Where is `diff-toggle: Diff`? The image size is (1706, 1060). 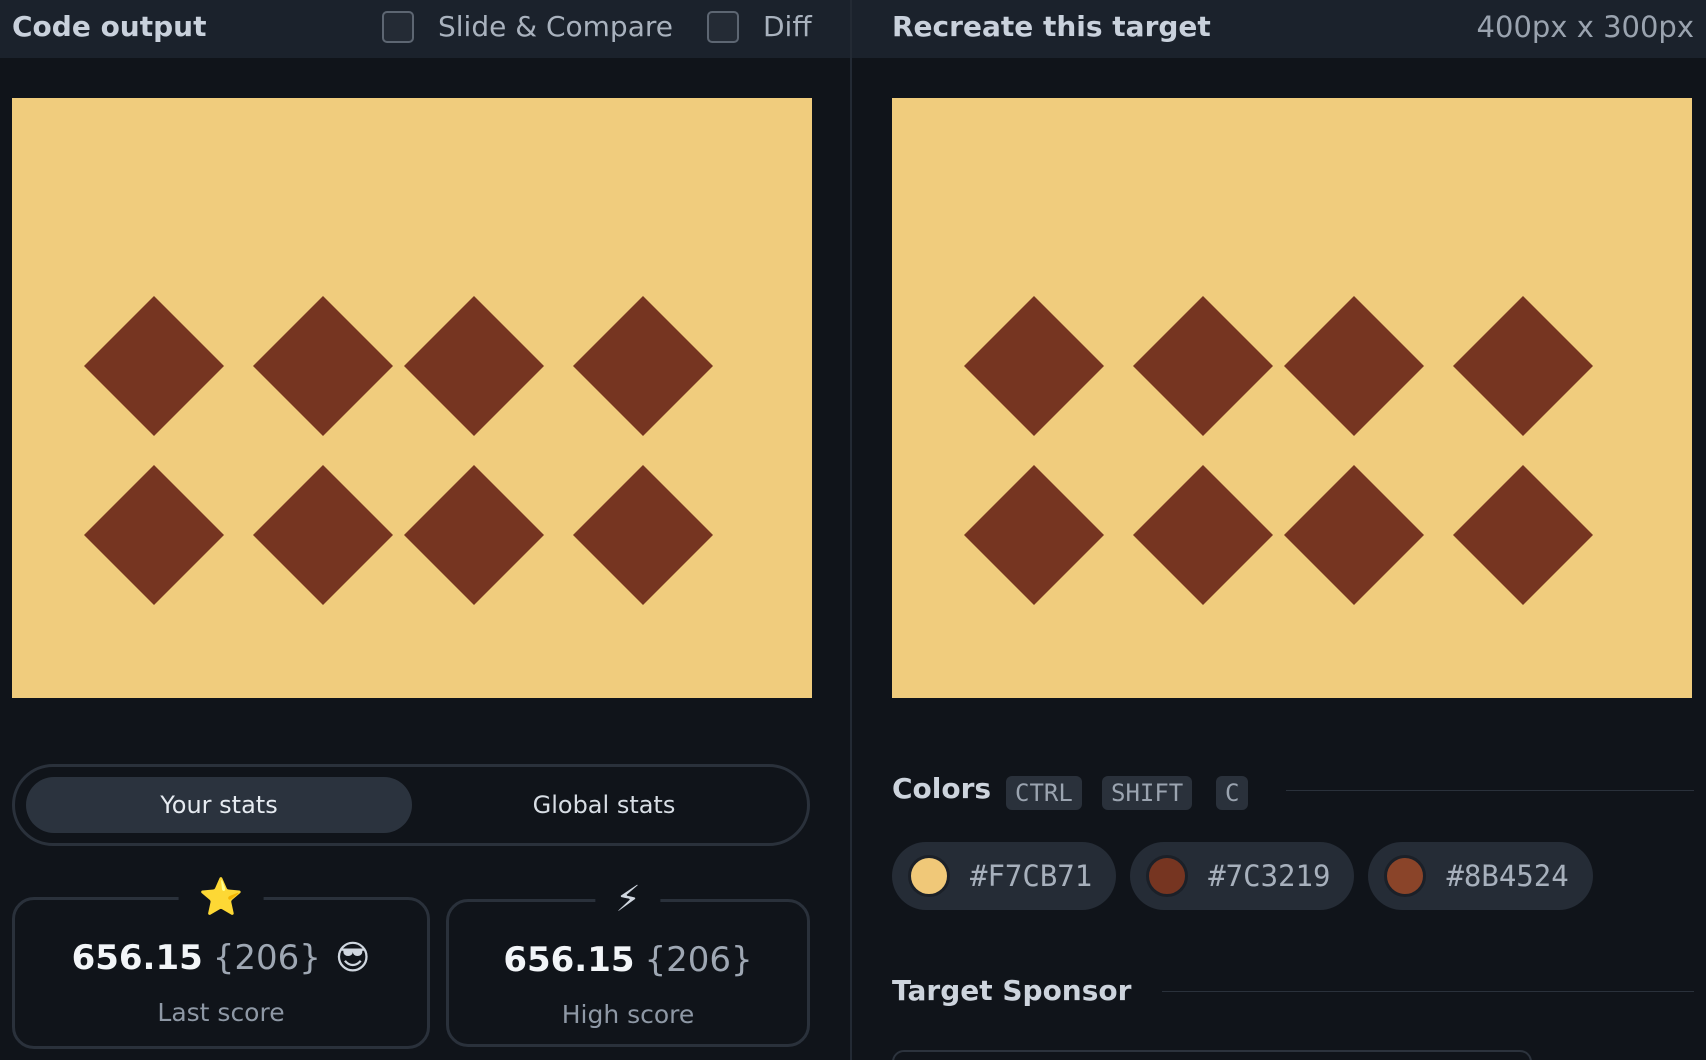 diff-toggle: Diff is located at coordinates (759, 26).